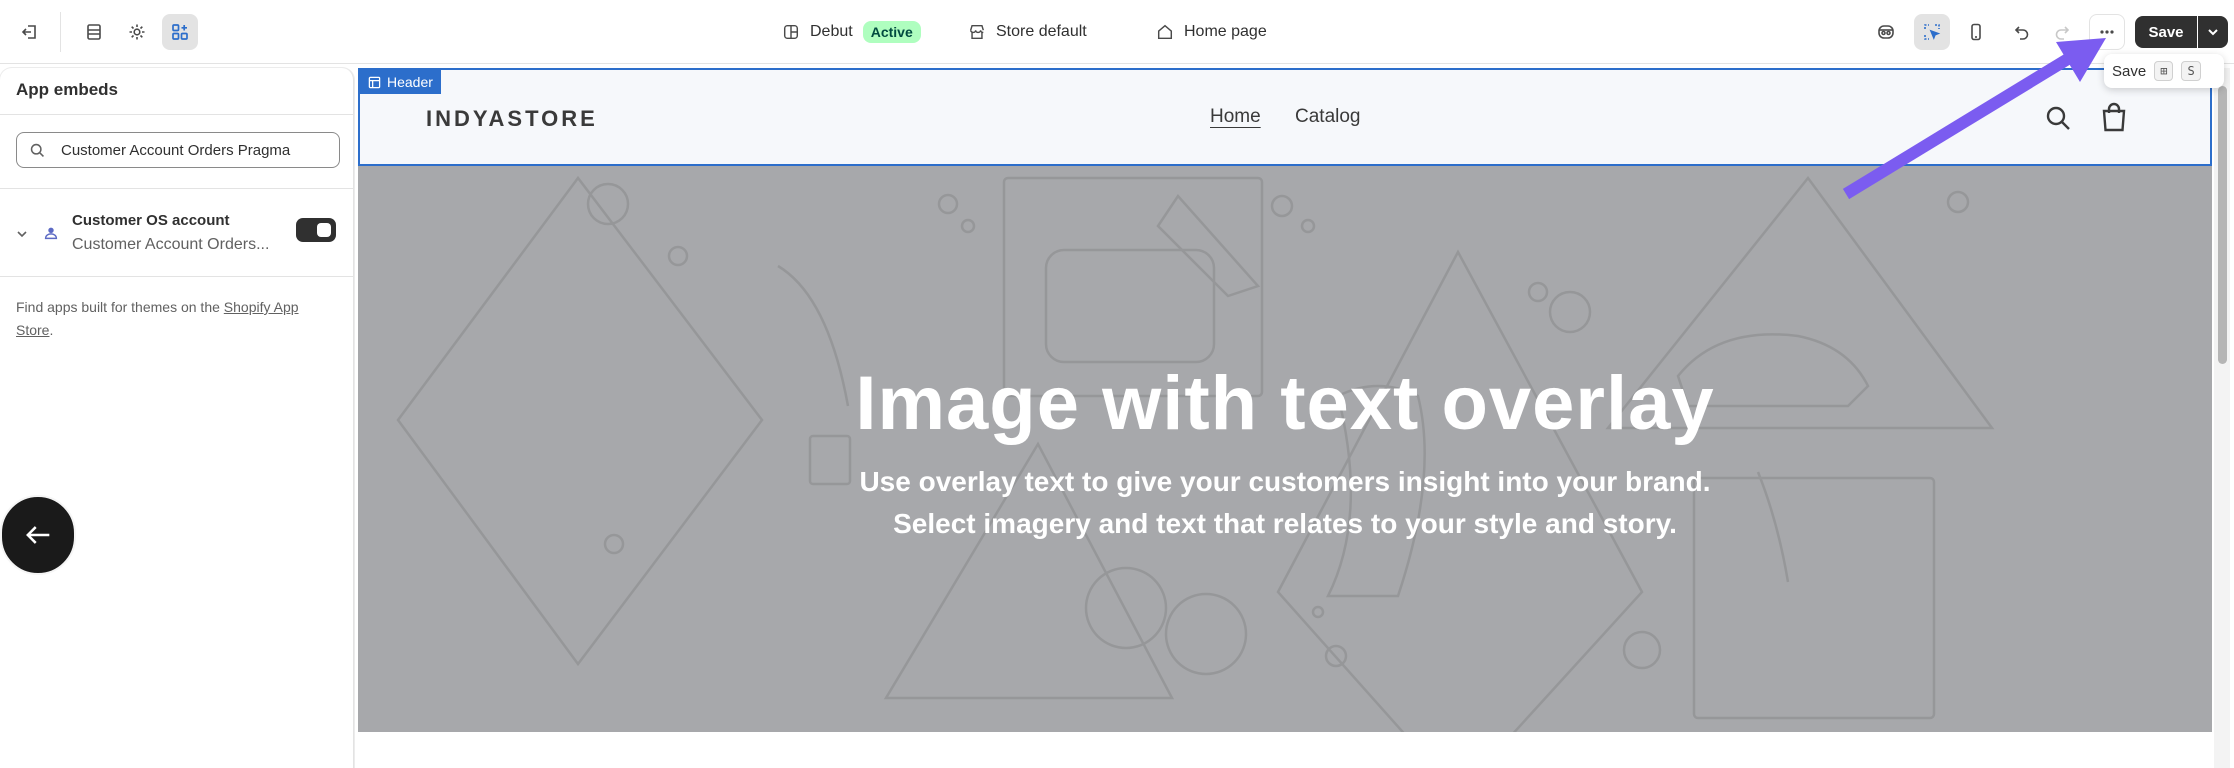 Image resolution: width=2234 pixels, height=768 pixels. Describe the element at coordinates (976, 32) in the screenshot. I see `store-icon` at that location.